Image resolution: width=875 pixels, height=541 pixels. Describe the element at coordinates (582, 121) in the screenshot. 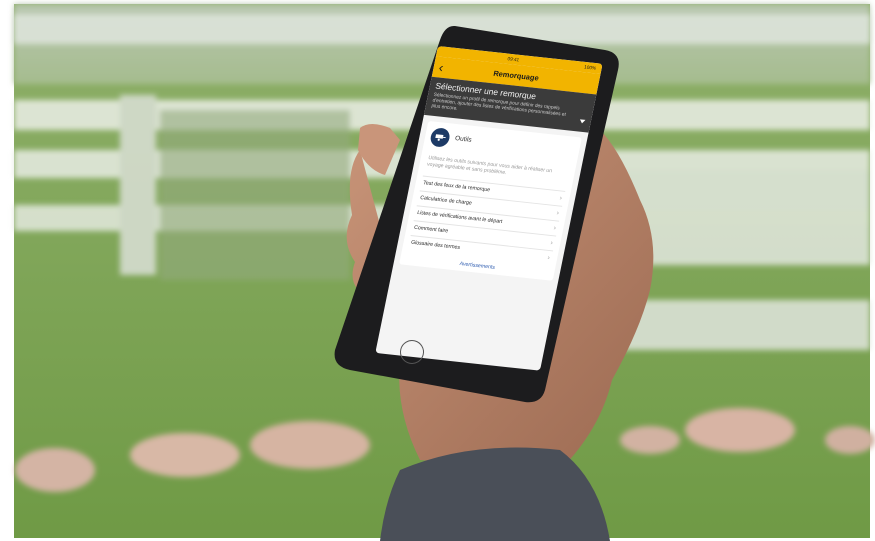

I see `caret-down-icon` at that location.